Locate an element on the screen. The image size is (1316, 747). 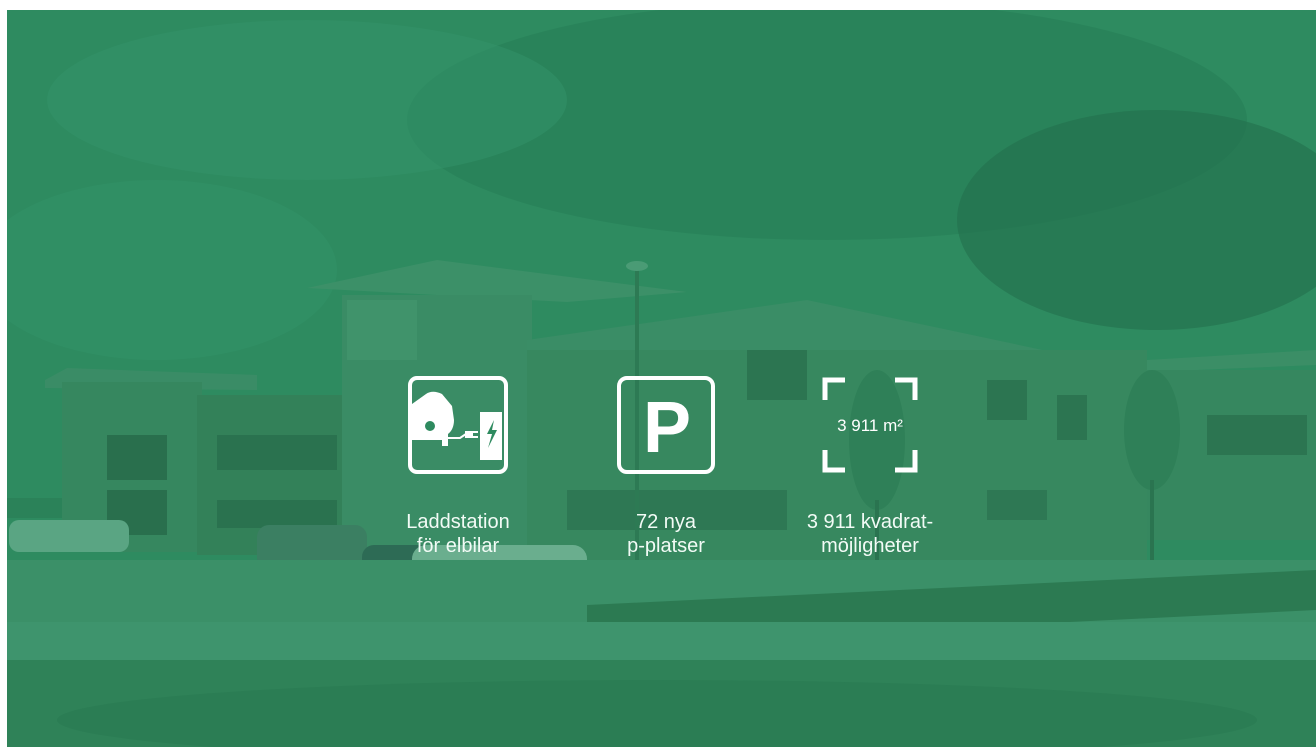
parking-icon: P is located at coordinates (666, 425).